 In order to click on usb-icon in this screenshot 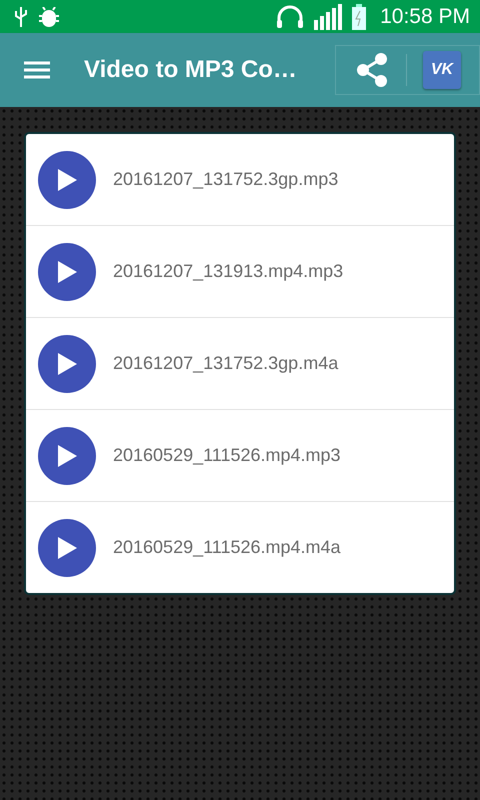, I will do `click(21, 17)`.